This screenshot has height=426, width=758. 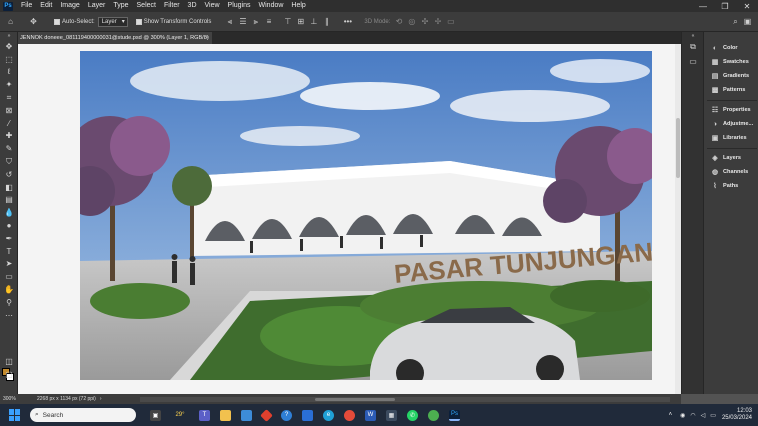 I want to click on horizontal-scrollbar, so click(x=405, y=399).